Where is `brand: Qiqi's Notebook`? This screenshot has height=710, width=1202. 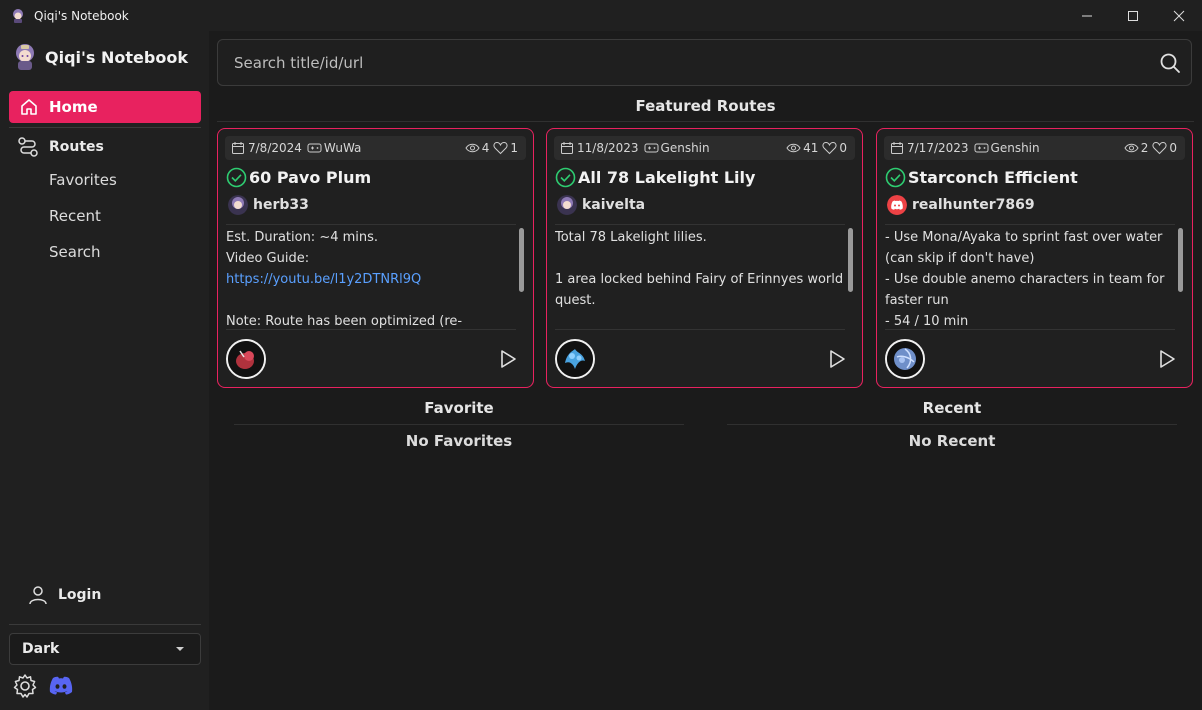 brand: Qiqi's Notebook is located at coordinates (99, 57).